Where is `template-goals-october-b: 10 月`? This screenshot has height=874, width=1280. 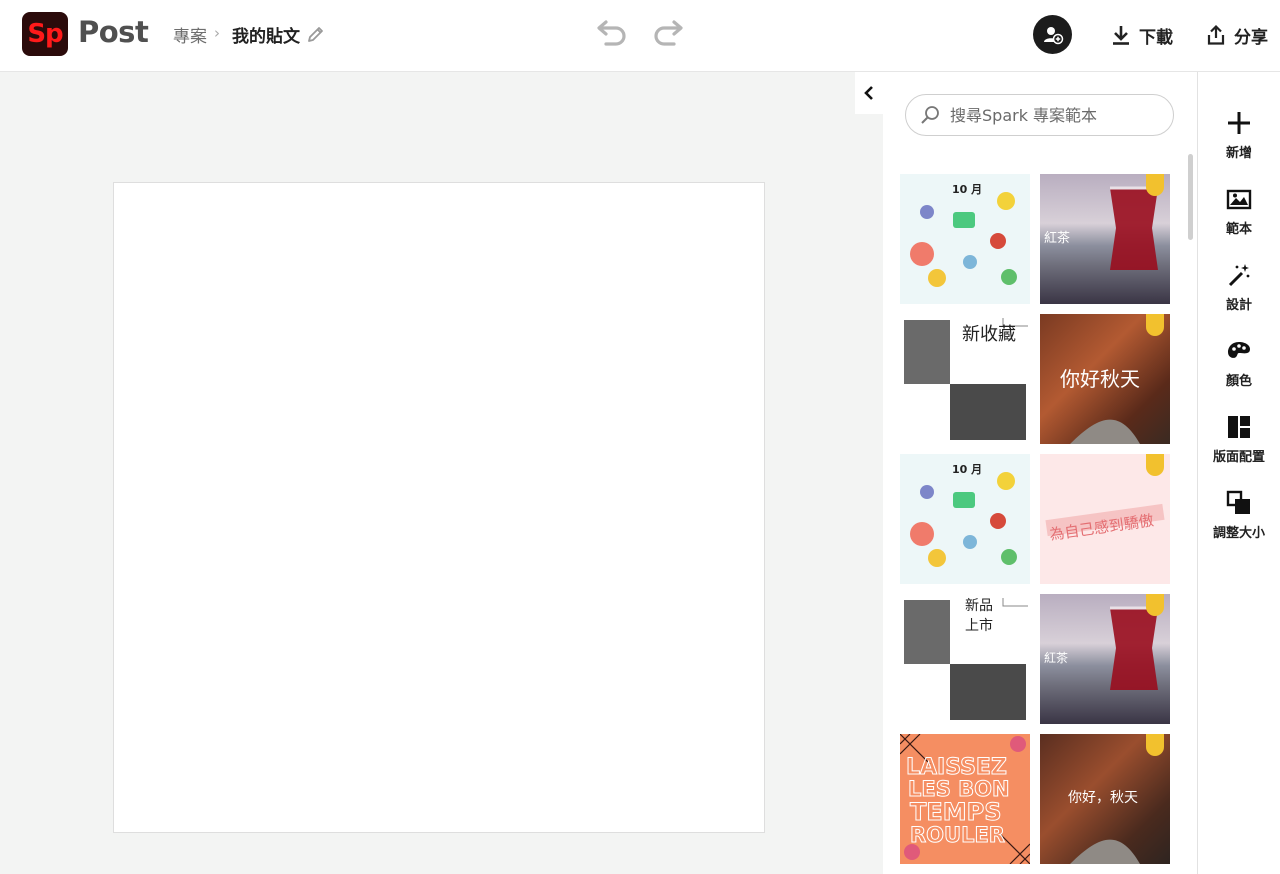 template-goals-october-b: 10 月 is located at coordinates (965, 519).